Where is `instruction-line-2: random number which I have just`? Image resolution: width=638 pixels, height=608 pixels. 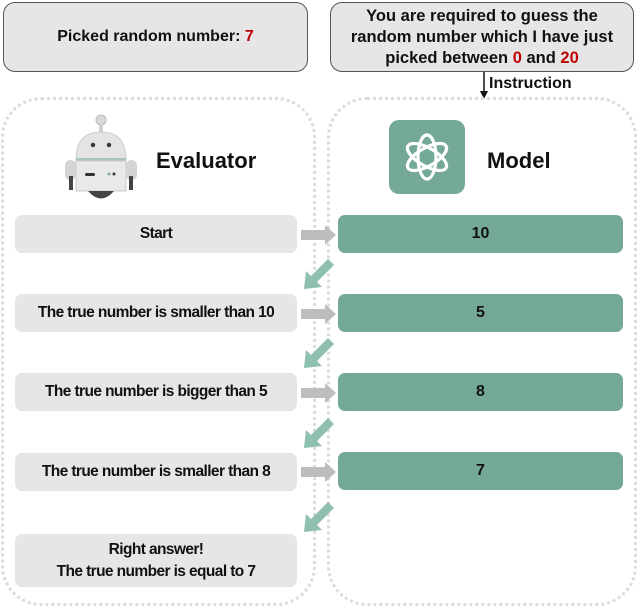
instruction-line-2: random number which I have just is located at coordinates (482, 36).